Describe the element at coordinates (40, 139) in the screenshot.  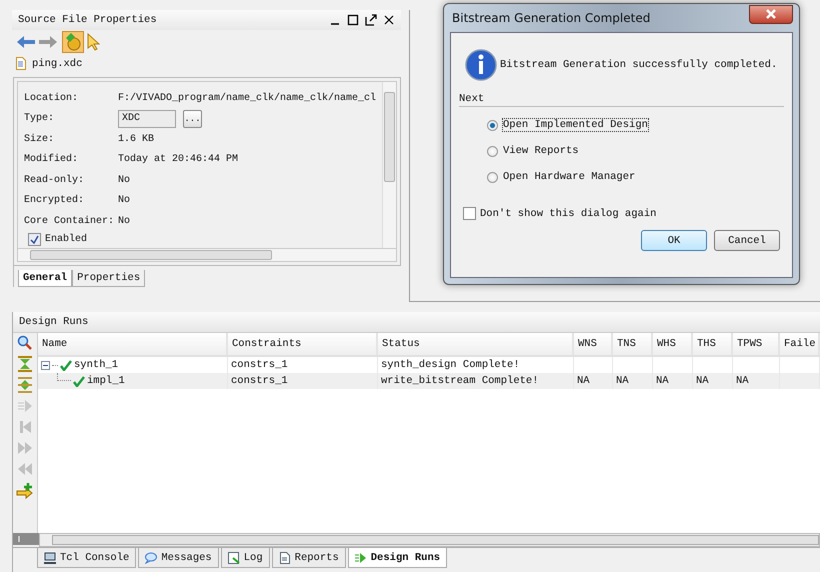
I see `field-label: Size:` at that location.